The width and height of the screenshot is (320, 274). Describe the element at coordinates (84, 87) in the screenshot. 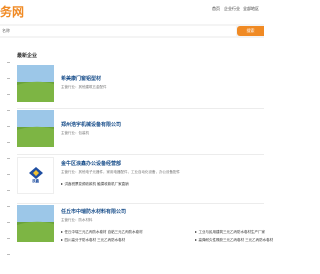

I see `company-industry: 主营行业：其他建筑五金配件` at that location.